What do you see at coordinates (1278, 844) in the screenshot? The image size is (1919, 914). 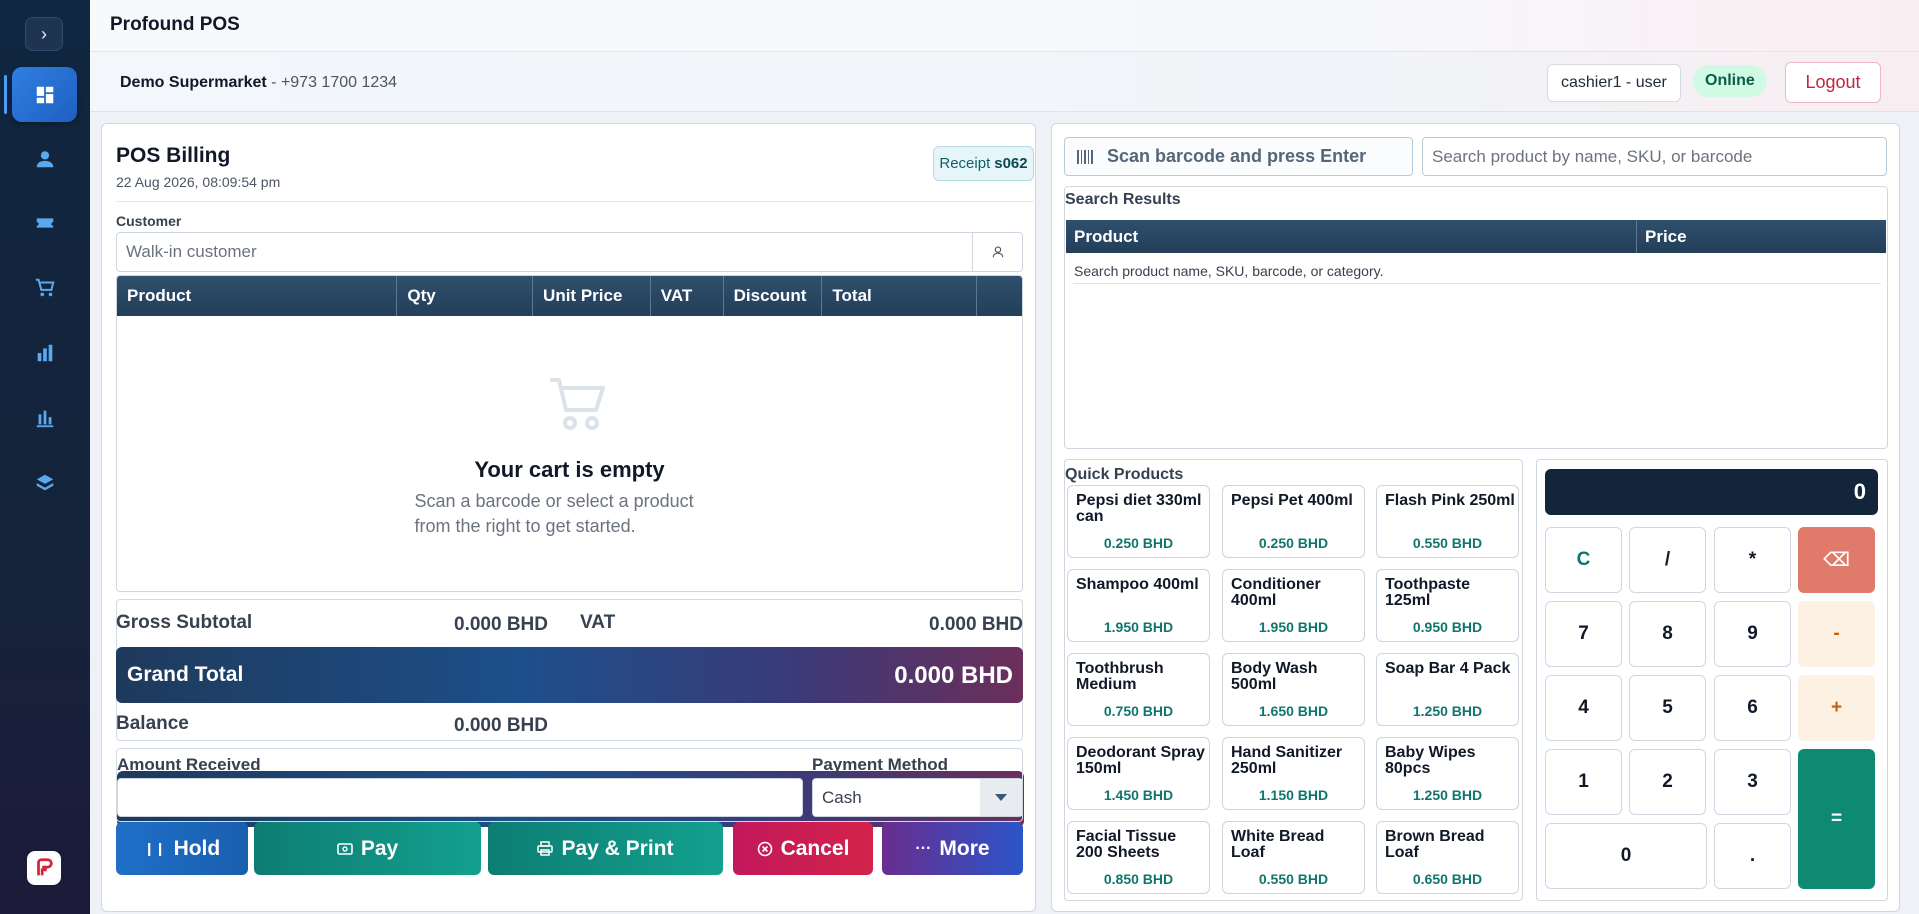 I see `quick-product-name: White Bread Loaf` at bounding box center [1278, 844].